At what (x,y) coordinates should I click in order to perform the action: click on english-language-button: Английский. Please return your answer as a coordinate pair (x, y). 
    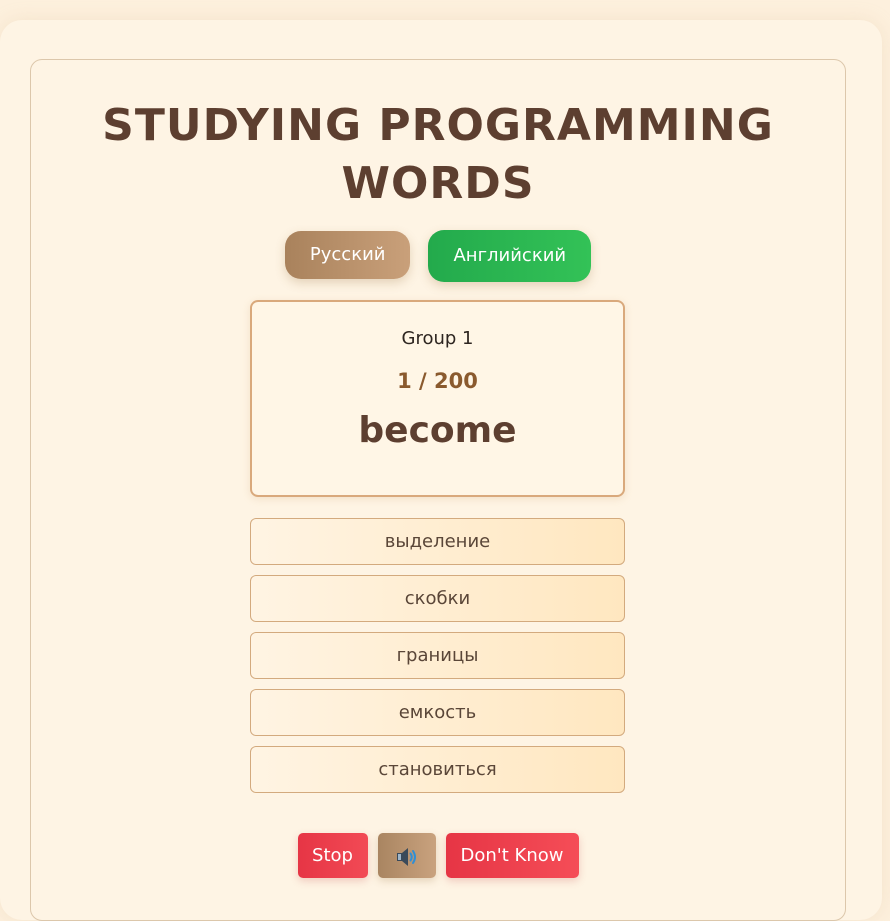
    Looking at the image, I should click on (510, 256).